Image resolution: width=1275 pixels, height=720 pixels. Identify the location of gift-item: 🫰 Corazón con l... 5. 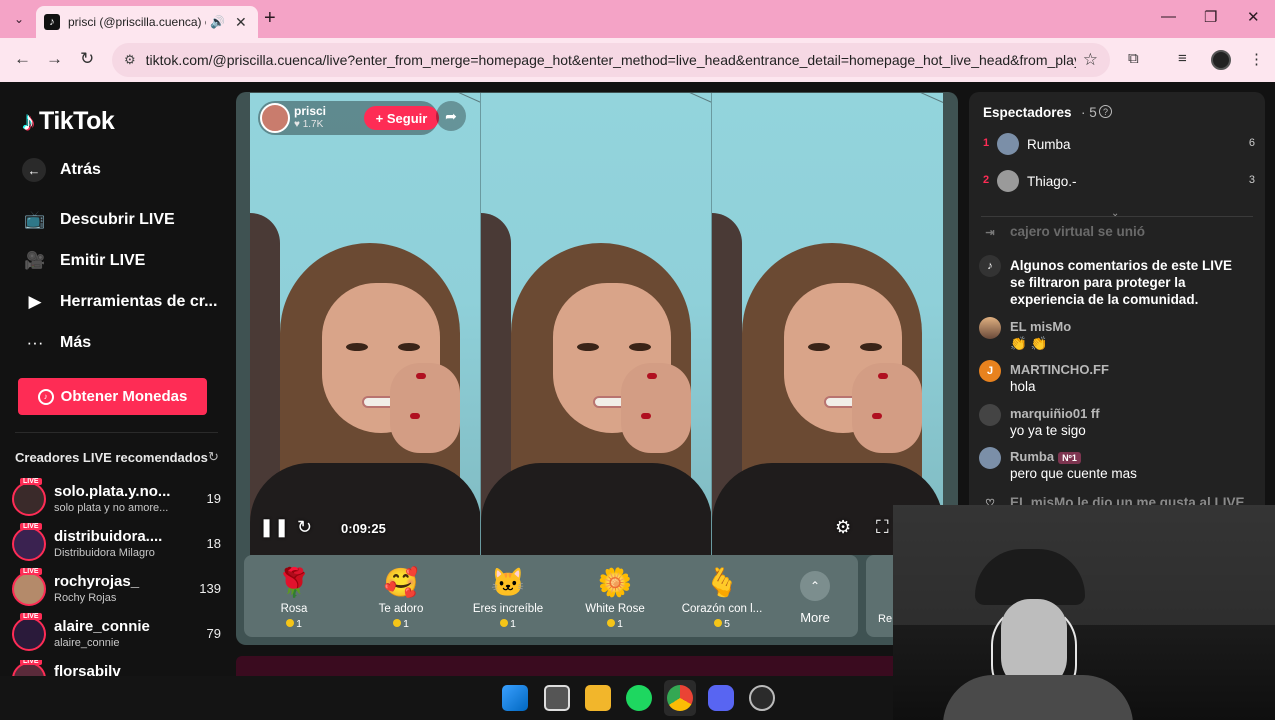
(722, 596).